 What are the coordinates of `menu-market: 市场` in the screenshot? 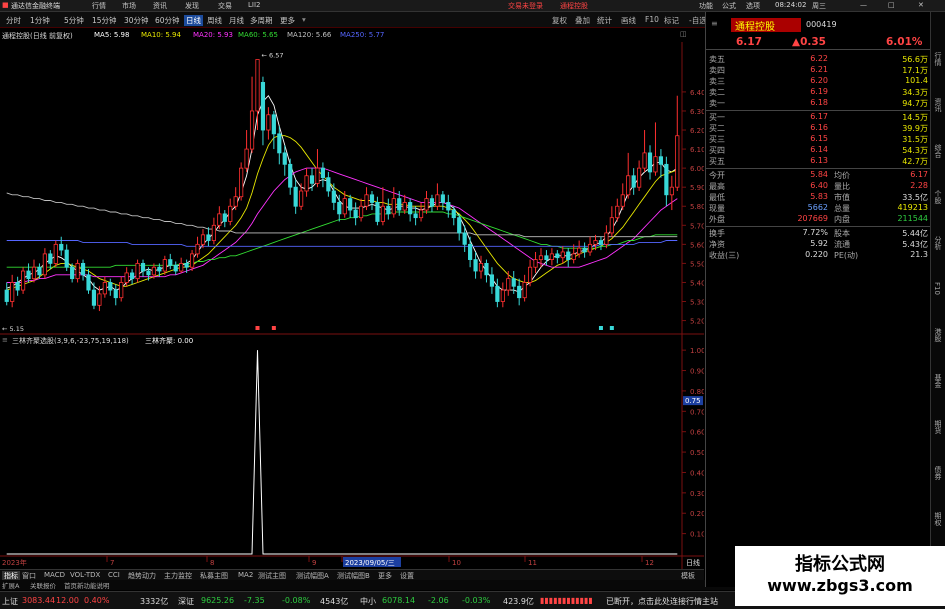 It's located at (129, 6).